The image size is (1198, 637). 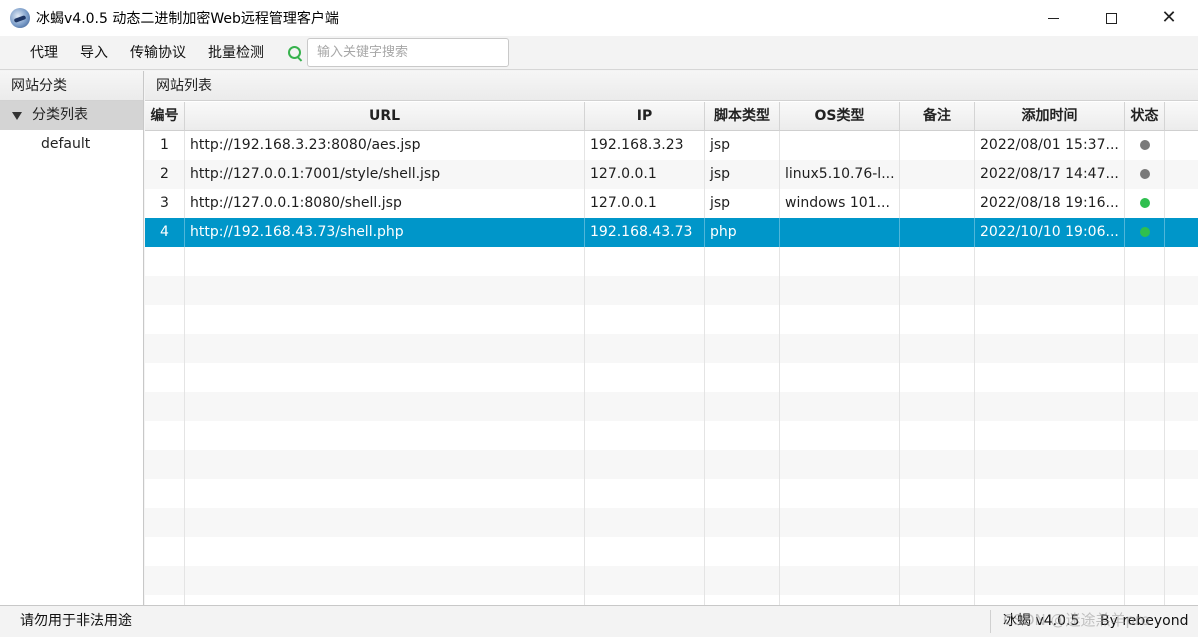 What do you see at coordinates (840, 116) in the screenshot?
I see `column-header-os-type: OS类型` at bounding box center [840, 116].